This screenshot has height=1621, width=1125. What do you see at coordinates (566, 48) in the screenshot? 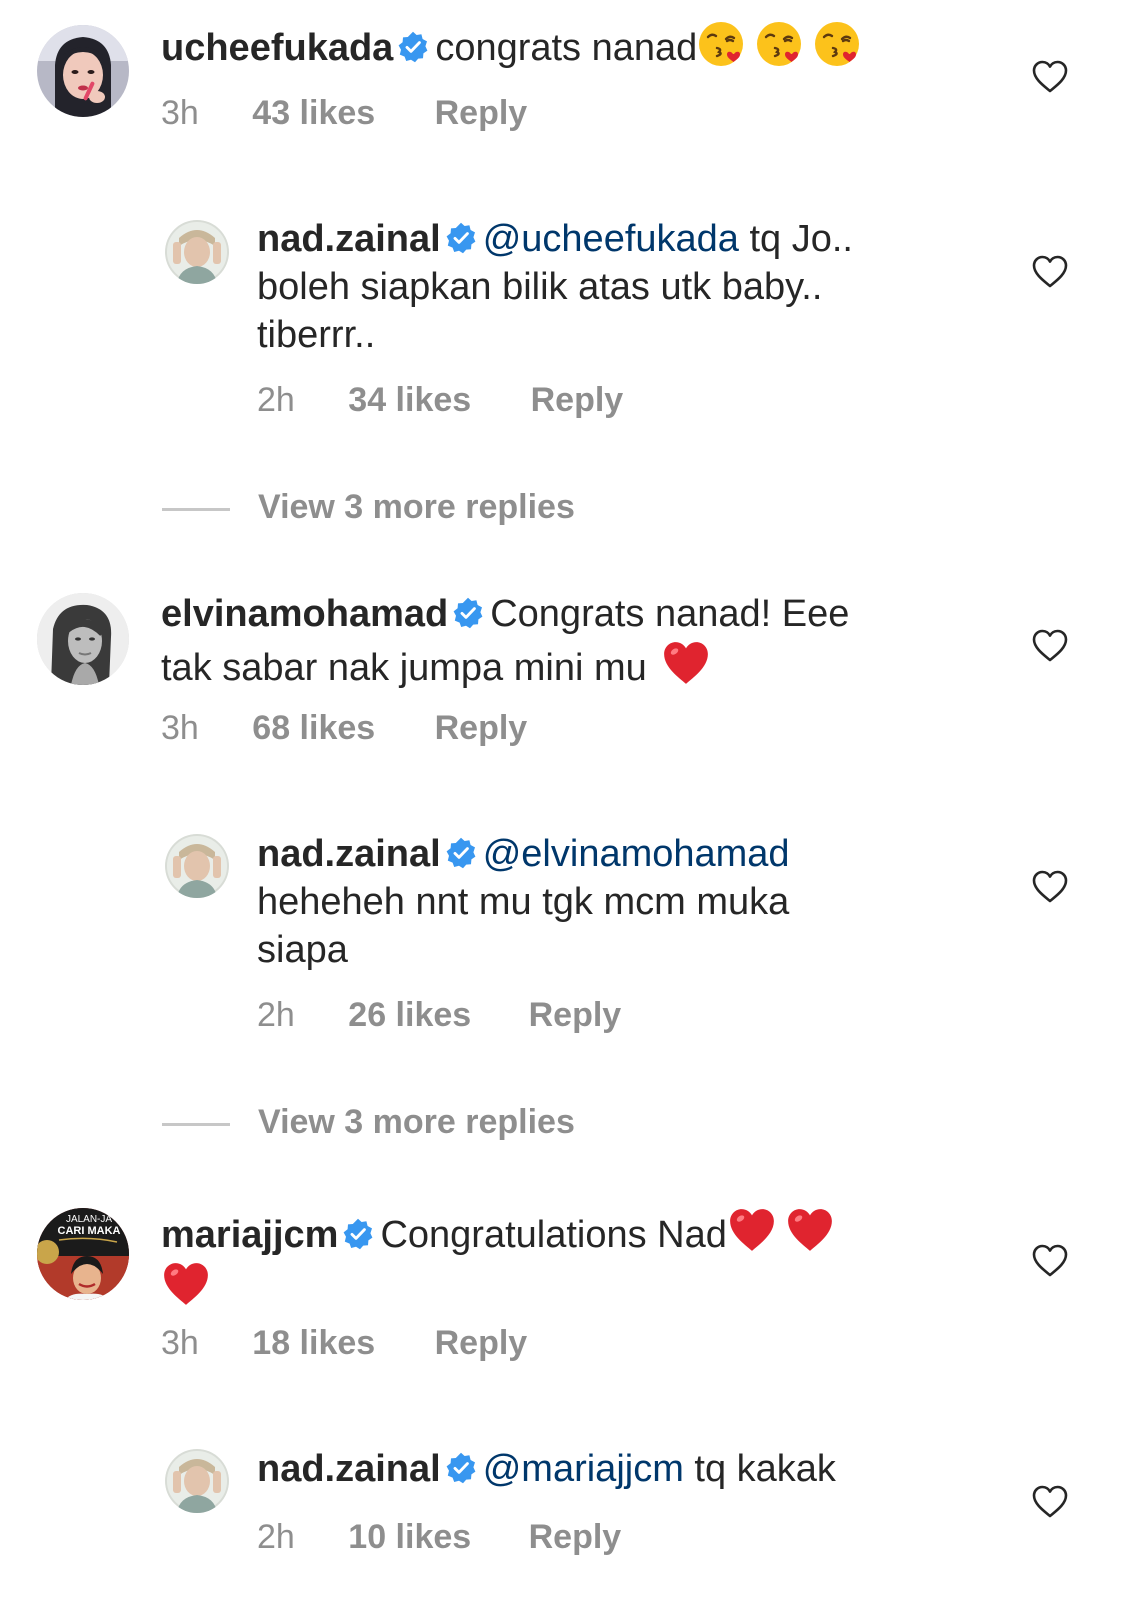
I see `comment-body: congrats nanad` at bounding box center [566, 48].